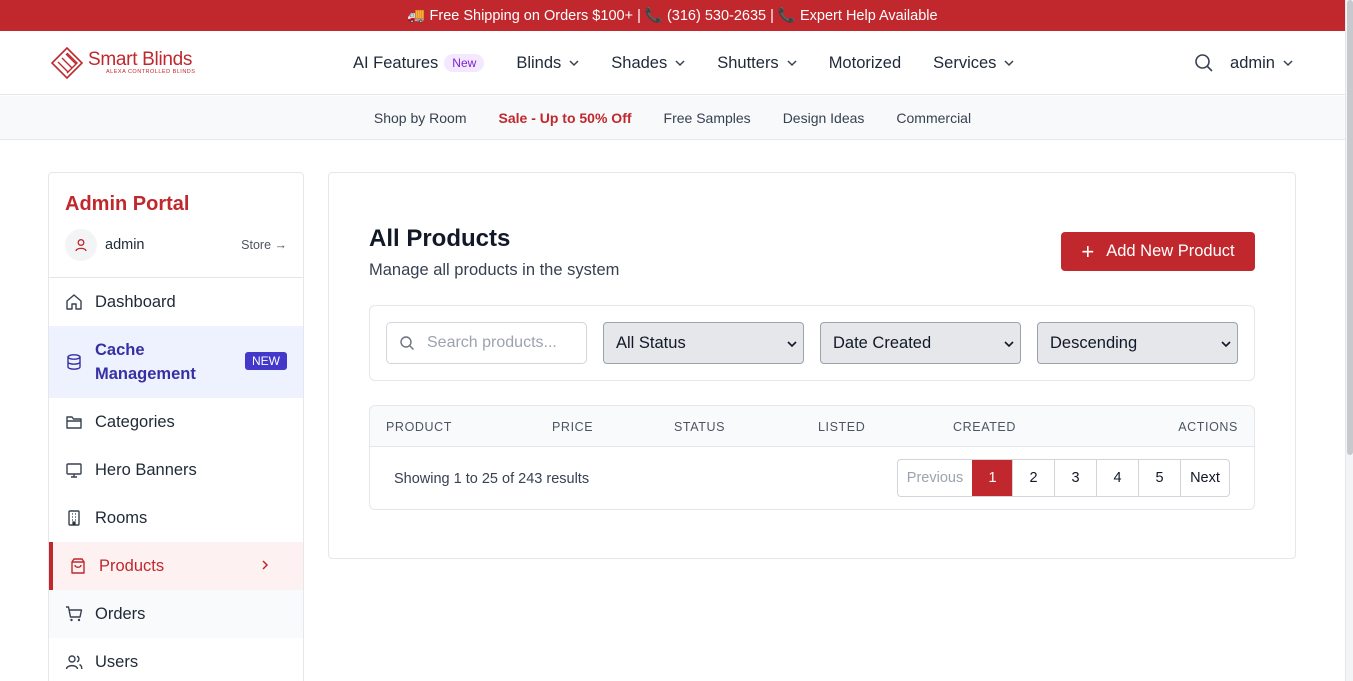 Image resolution: width=1353 pixels, height=681 pixels. What do you see at coordinates (1088, 251) in the screenshot?
I see `plus-icon: +` at bounding box center [1088, 251].